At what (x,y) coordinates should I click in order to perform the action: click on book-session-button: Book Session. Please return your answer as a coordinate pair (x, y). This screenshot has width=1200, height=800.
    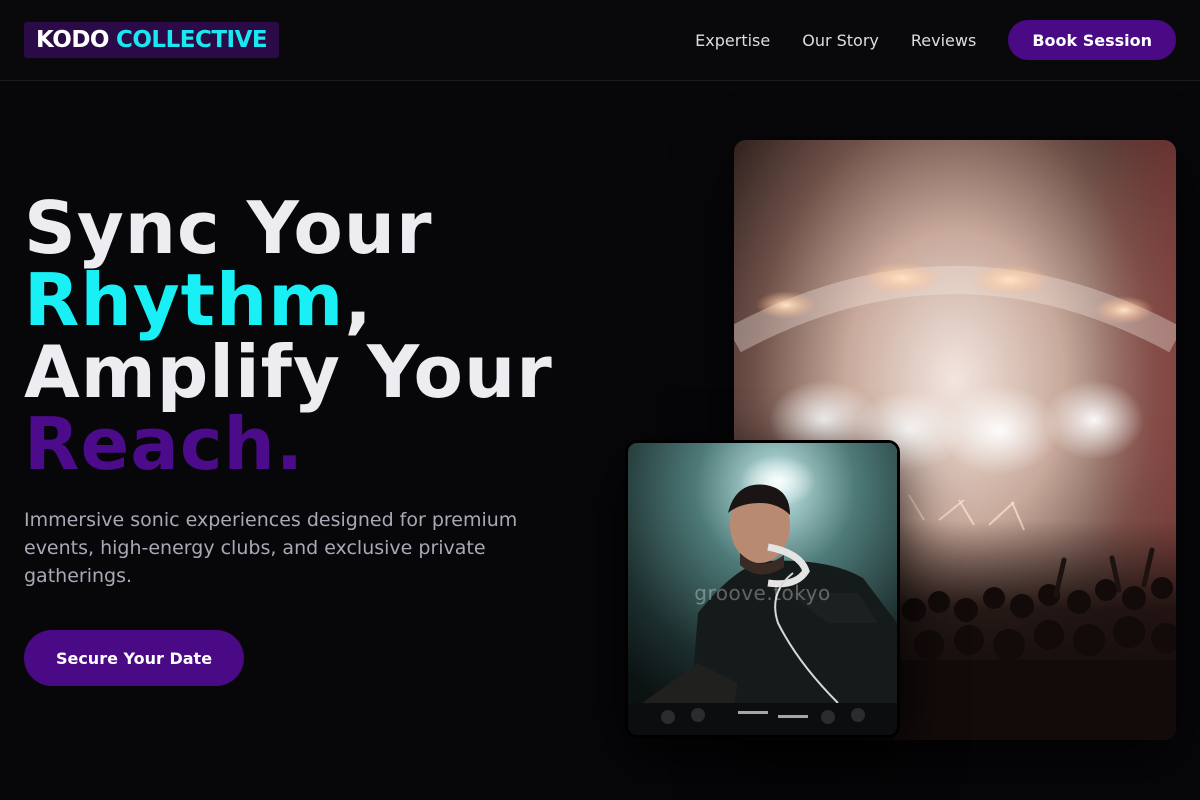
    Looking at the image, I should click on (1092, 40).